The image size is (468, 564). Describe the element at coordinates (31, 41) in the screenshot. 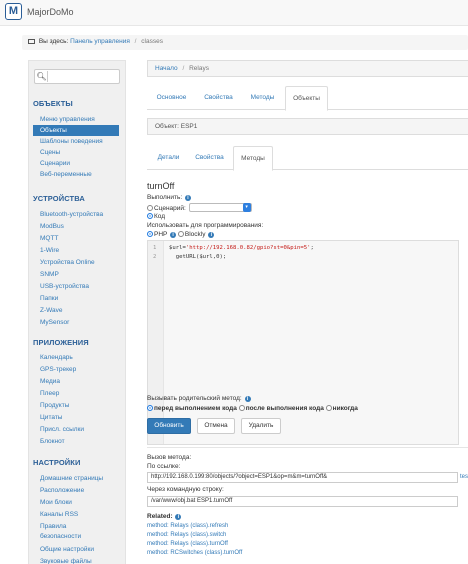

I see `breadcrumb-icon` at that location.